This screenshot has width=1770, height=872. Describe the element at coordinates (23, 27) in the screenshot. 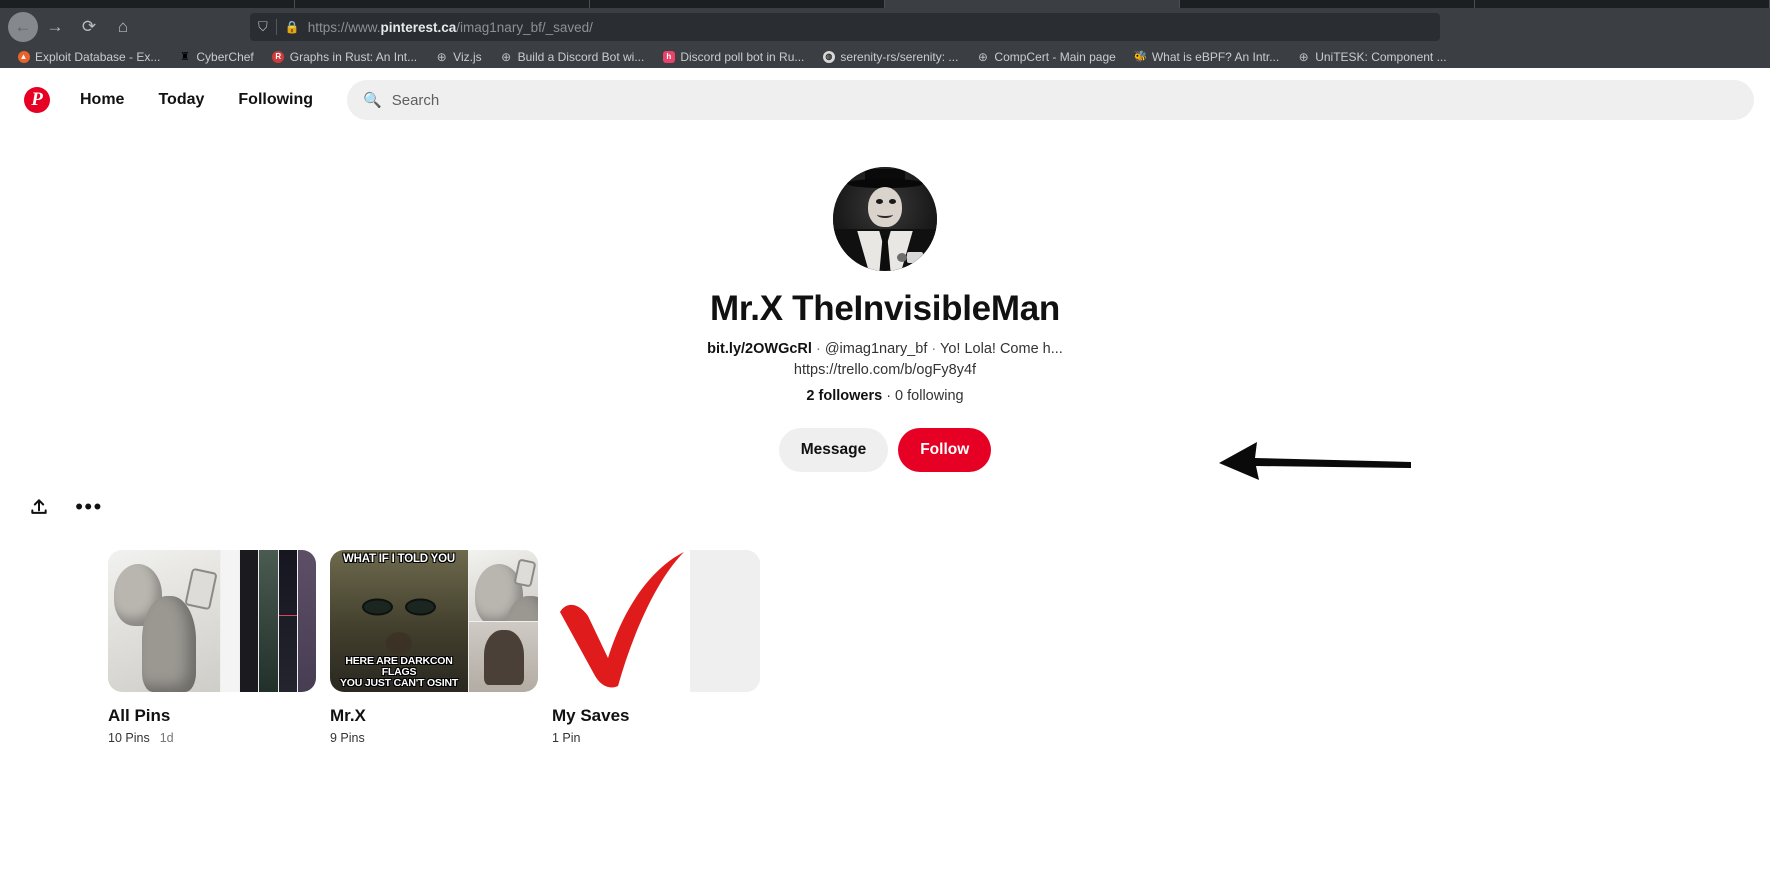

I see `back-icon: ←` at that location.